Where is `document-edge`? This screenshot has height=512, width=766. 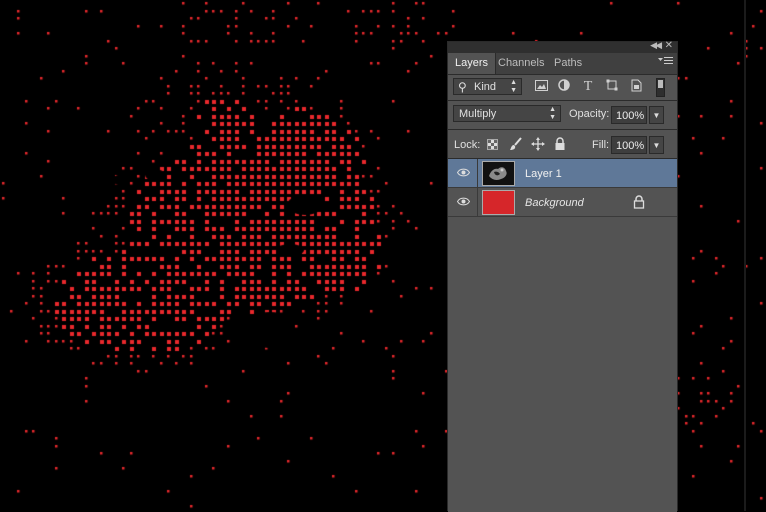
document-edge is located at coordinates (745, 255).